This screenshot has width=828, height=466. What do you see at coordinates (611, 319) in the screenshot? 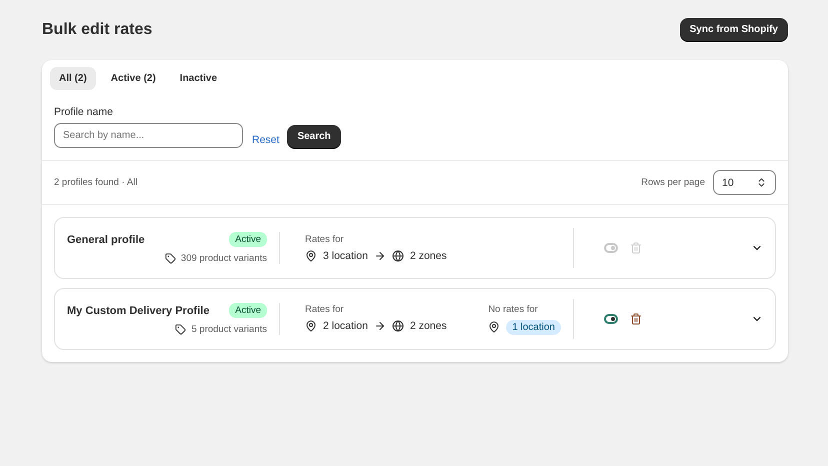
I see `status-toggle` at bounding box center [611, 319].